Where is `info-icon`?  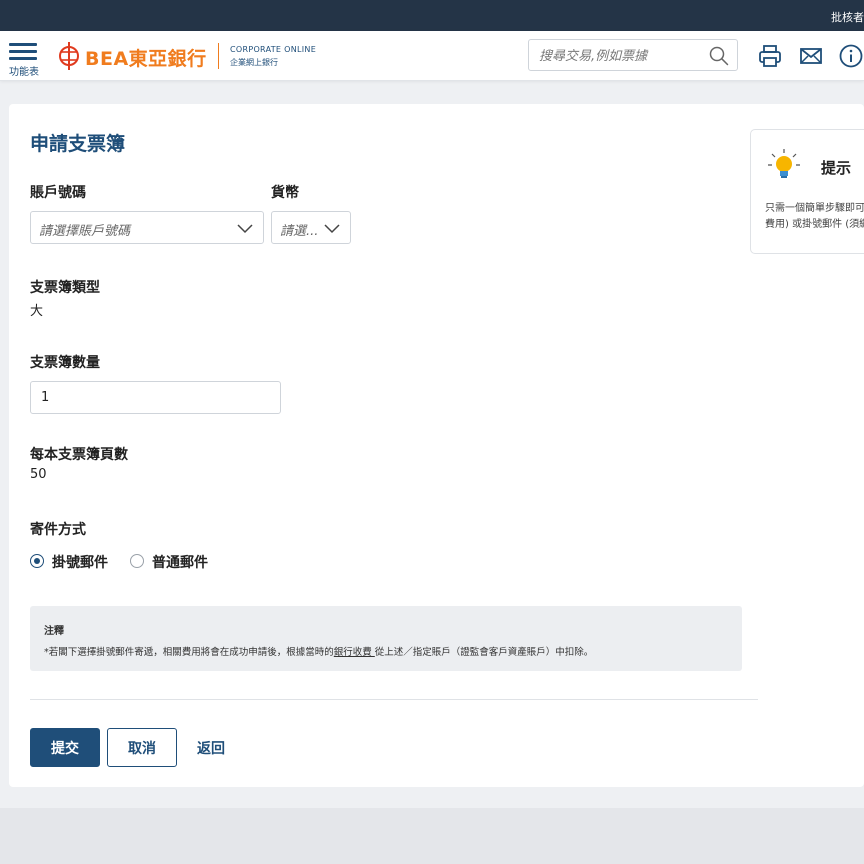
info-icon is located at coordinates (851, 56).